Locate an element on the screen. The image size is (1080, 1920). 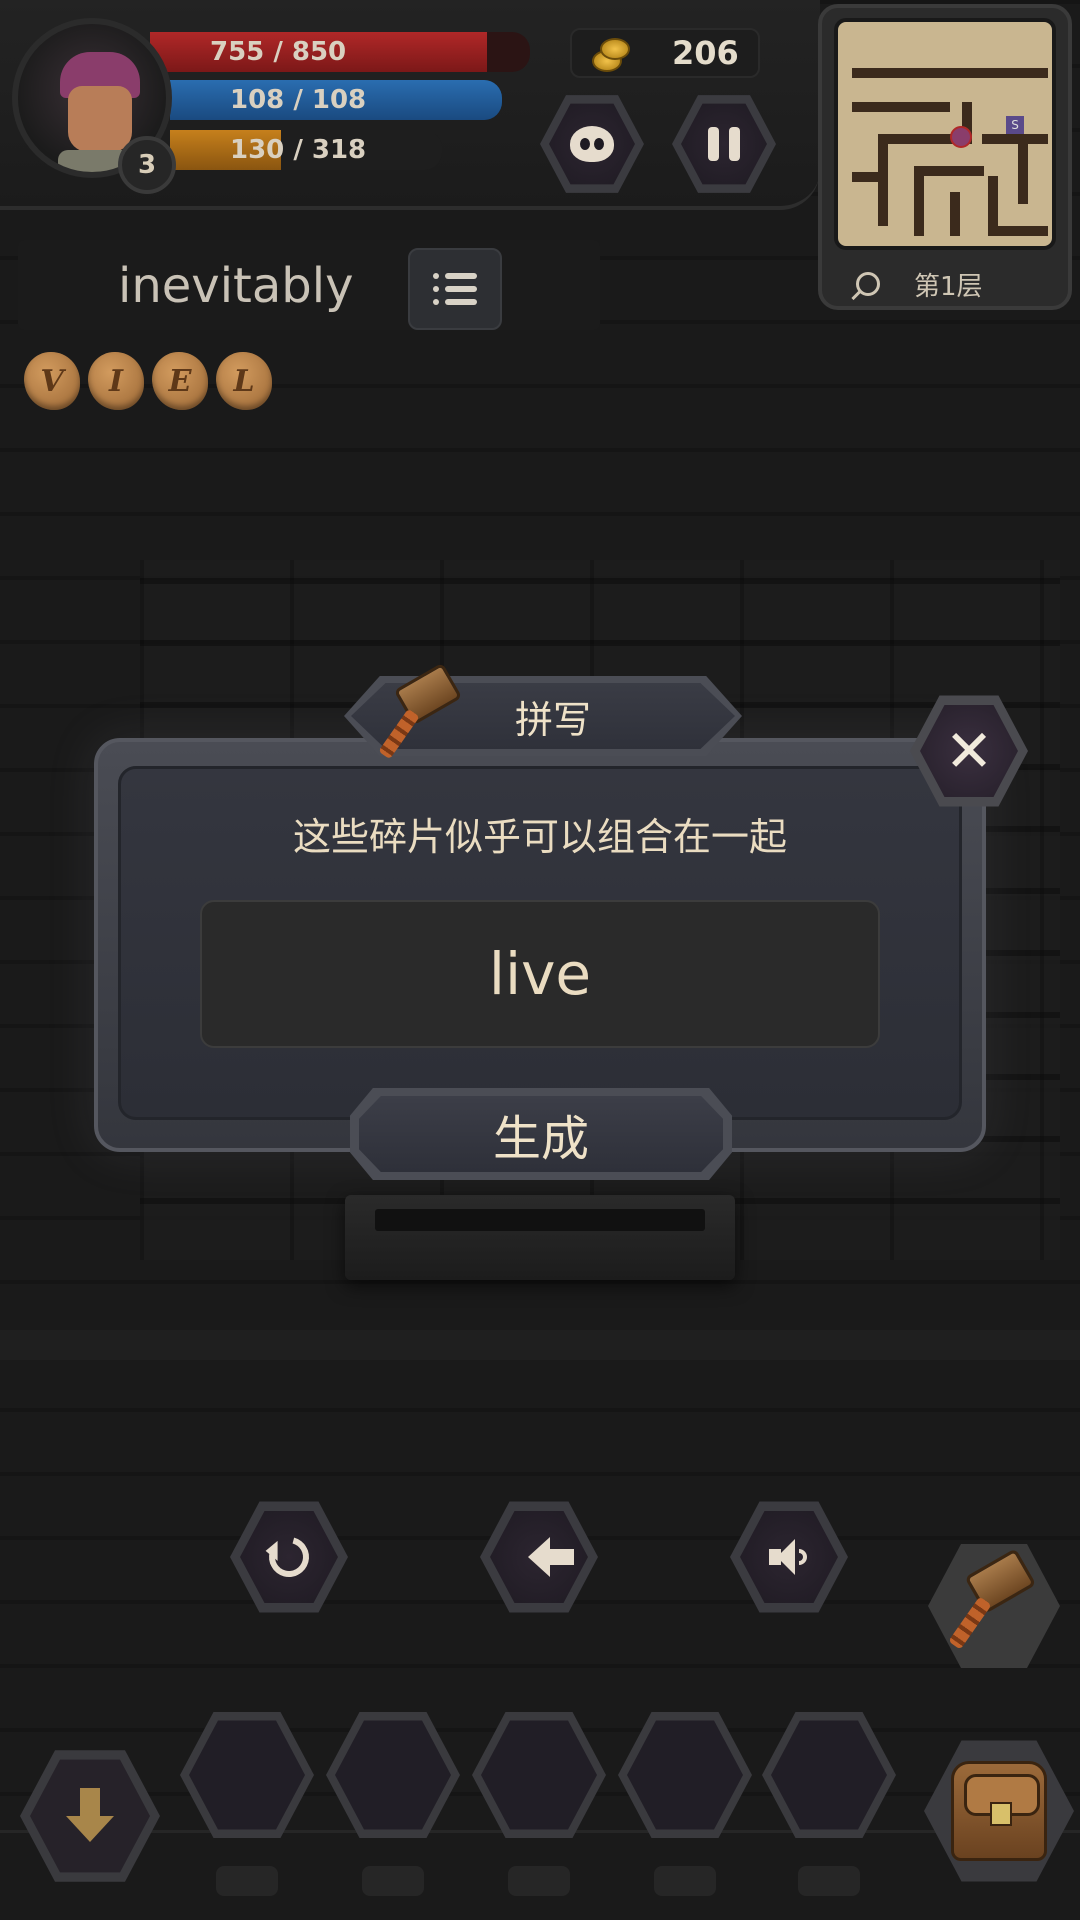
fragment-e: E is located at coordinates (180, 381).